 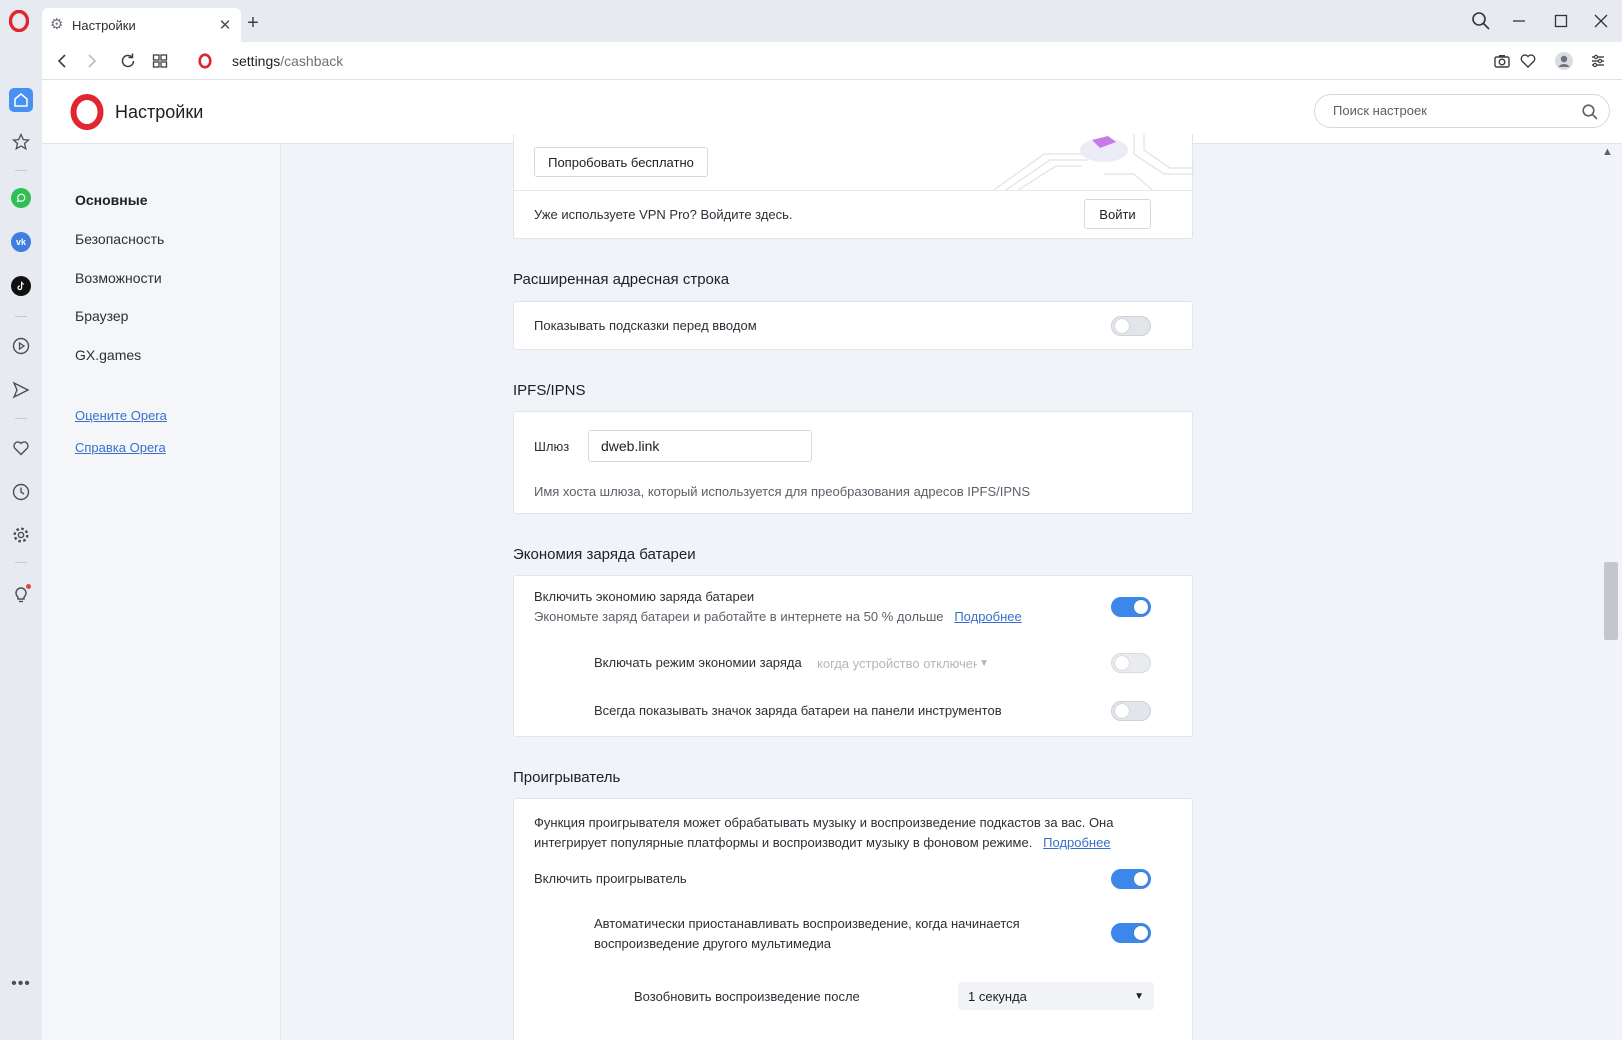 What do you see at coordinates (1611, 601) in the screenshot?
I see `scroll-thumb` at bounding box center [1611, 601].